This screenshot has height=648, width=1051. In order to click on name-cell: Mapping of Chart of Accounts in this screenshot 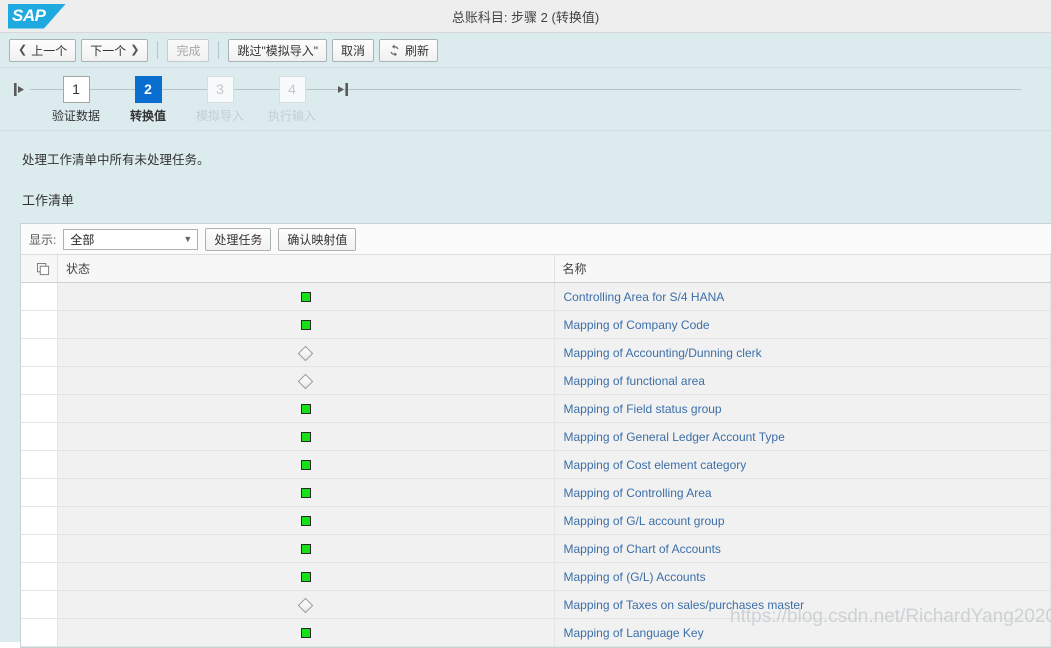, I will do `click(802, 548)`.